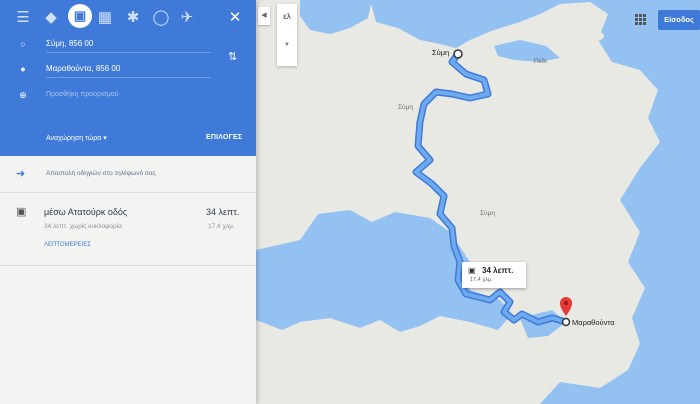 The height and width of the screenshot is (404, 700). Describe the element at coordinates (23, 17) in the screenshot. I see `menu-icon: ☰` at that location.